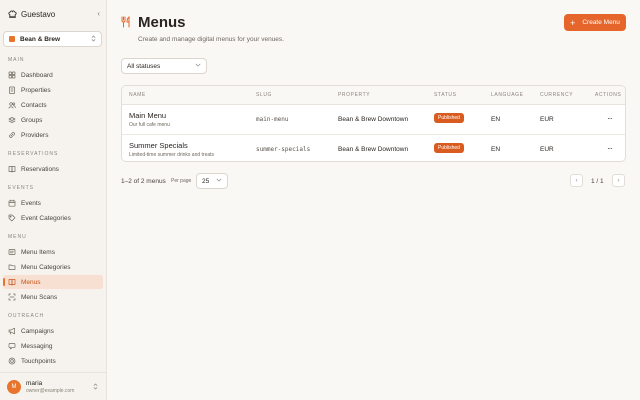  Describe the element at coordinates (143, 181) in the screenshot. I see `results-count: 1–2 of 2 menus` at that location.